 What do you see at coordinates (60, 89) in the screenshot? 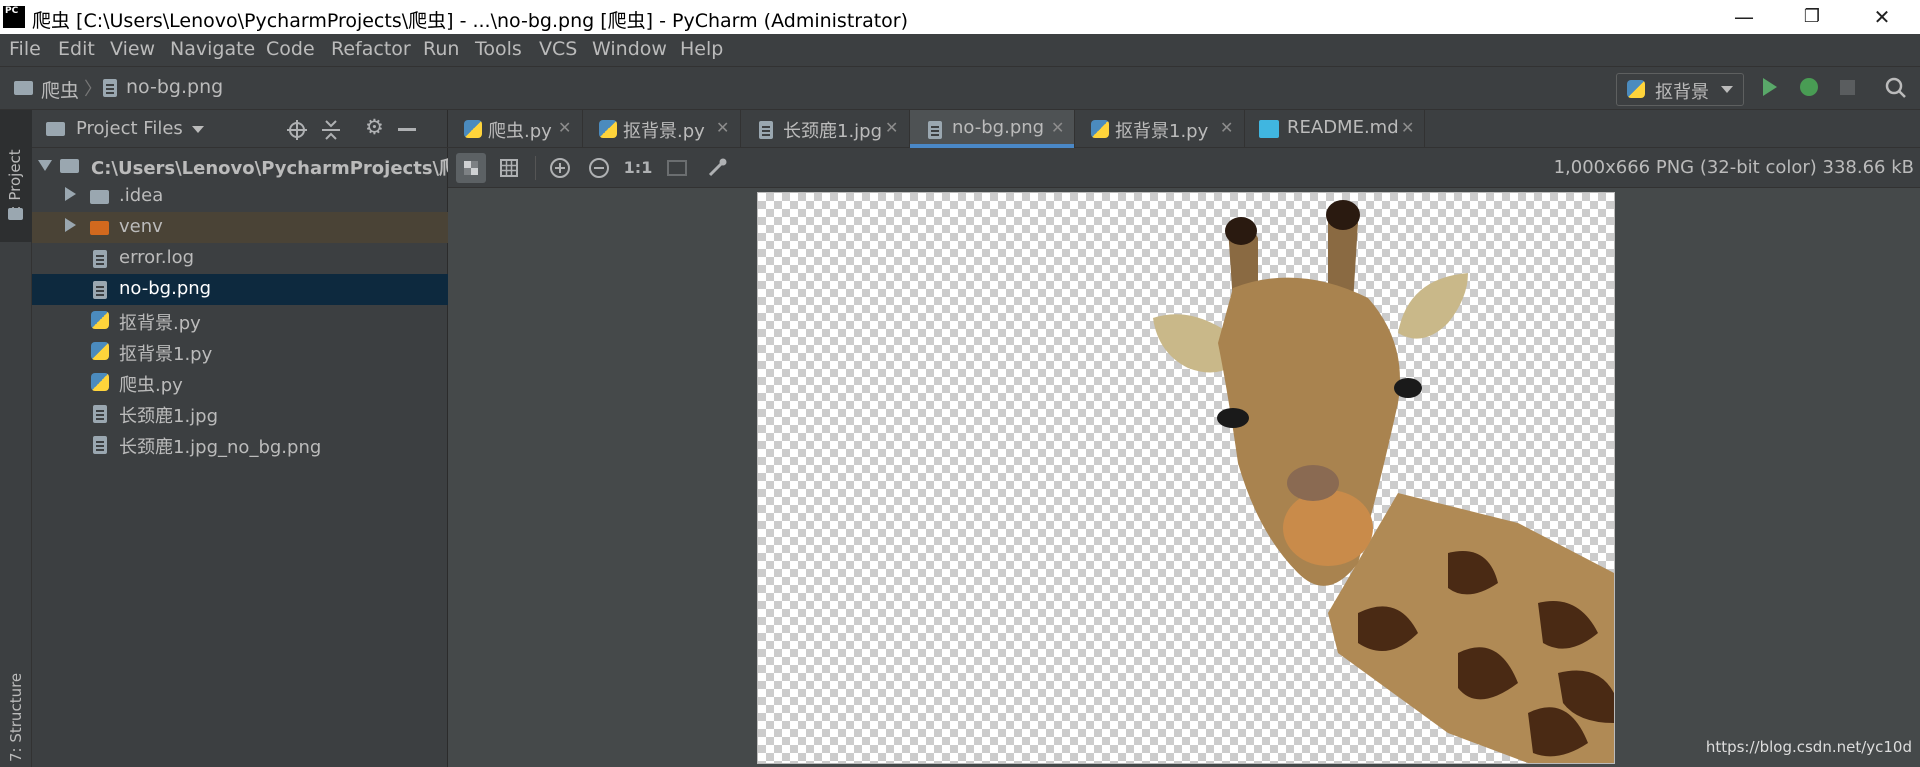
I see `breadcrumb-project: 爬虫` at bounding box center [60, 89].